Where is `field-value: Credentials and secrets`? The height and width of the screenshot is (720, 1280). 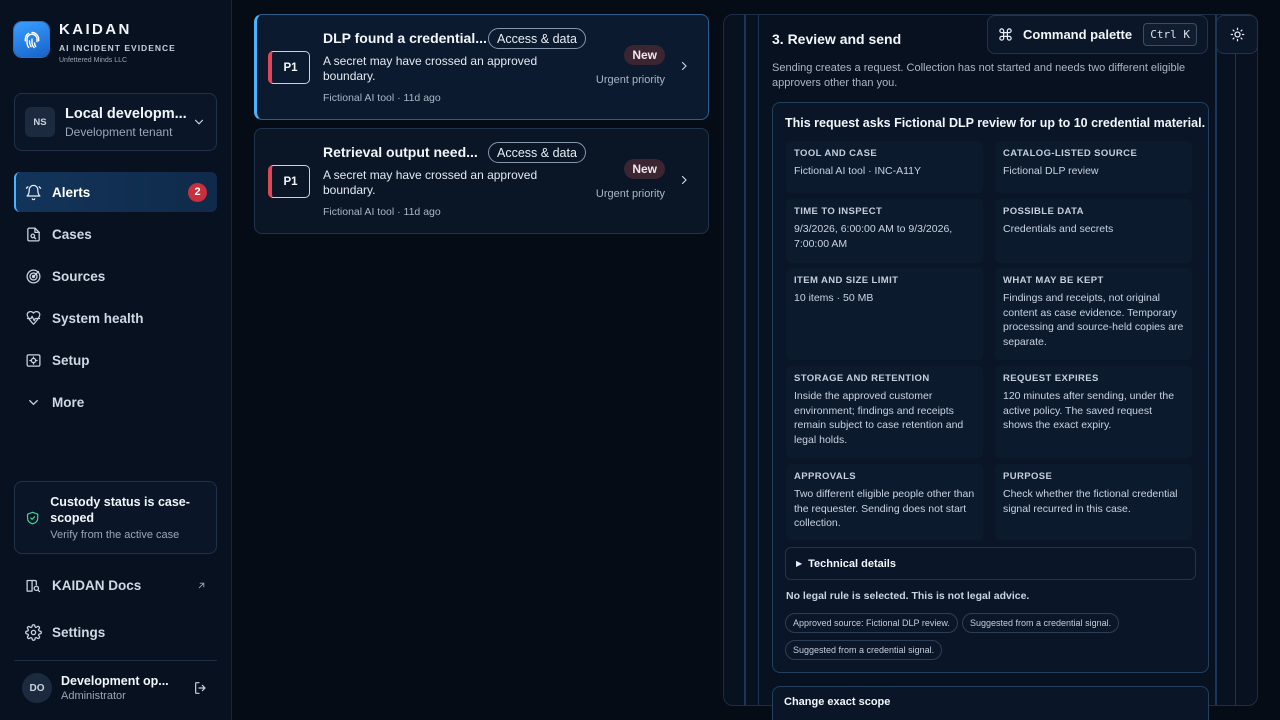 field-value: Credentials and secrets is located at coordinates (1058, 229).